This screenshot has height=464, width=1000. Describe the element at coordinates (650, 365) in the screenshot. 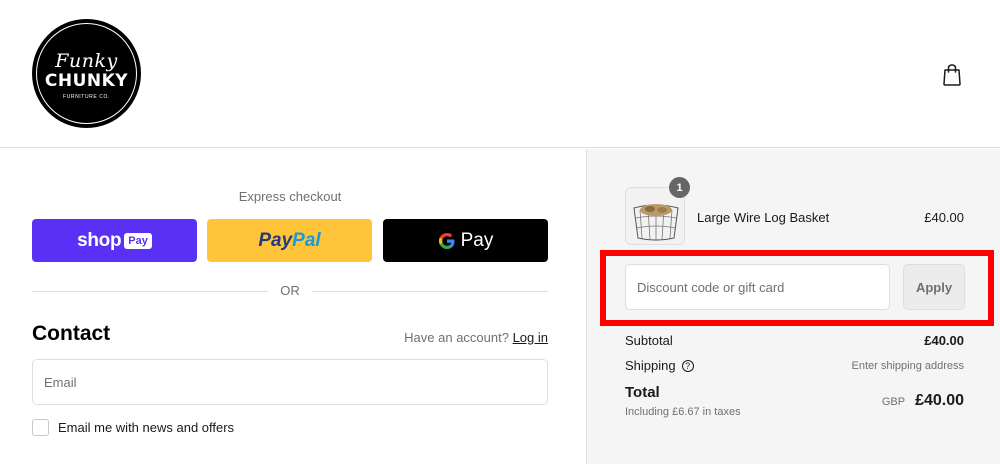

I see `shipping-label: Shipping` at that location.